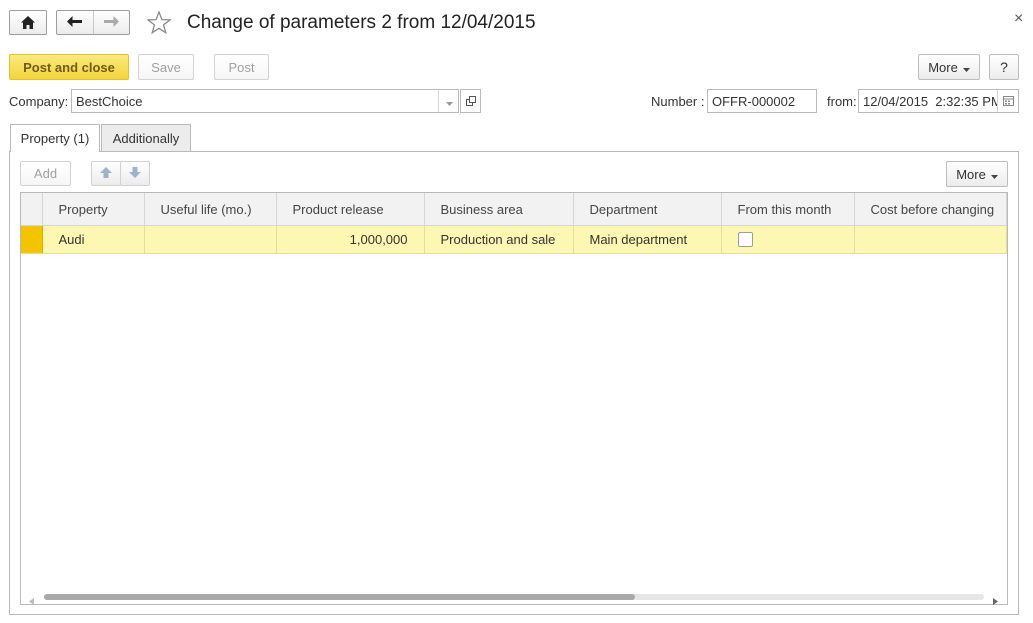 This screenshot has width=1033, height=623. What do you see at coordinates (361, 22) in the screenshot?
I see `page-title: Change of parameters 2 from 12/04/2015` at bounding box center [361, 22].